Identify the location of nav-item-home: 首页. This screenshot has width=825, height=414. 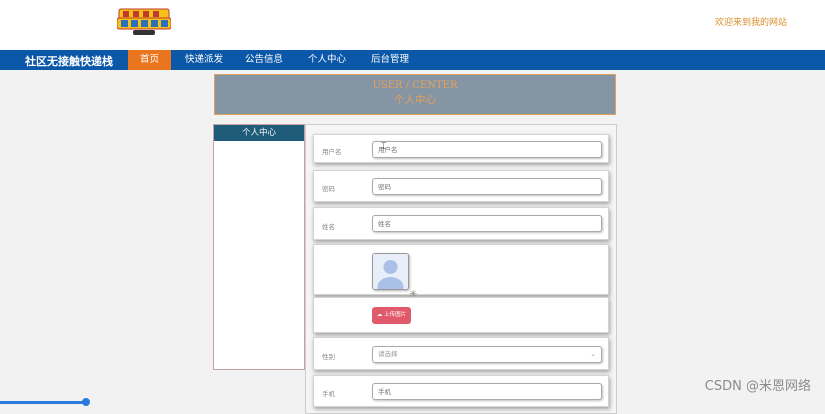
(149, 60).